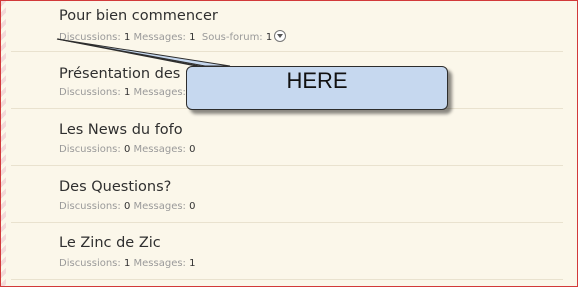 This screenshot has width=578, height=287. I want to click on callout-text: HERE, so click(317, 80).